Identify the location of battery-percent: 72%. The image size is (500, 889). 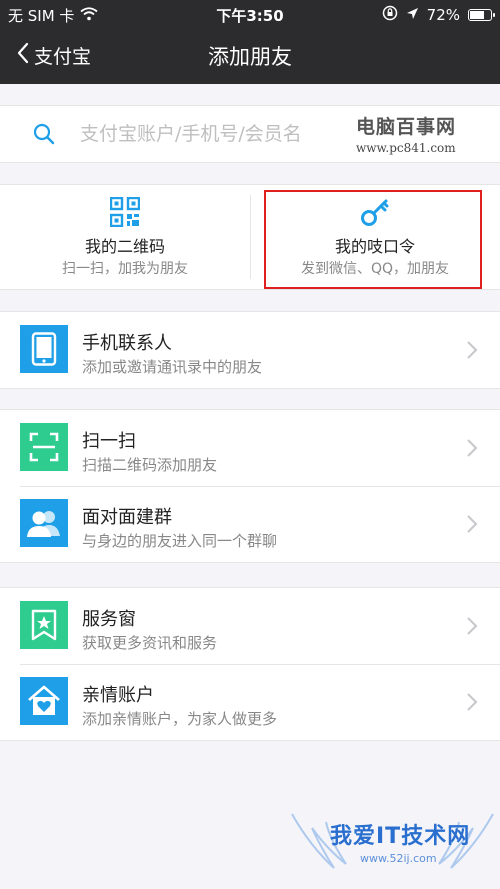
(443, 15).